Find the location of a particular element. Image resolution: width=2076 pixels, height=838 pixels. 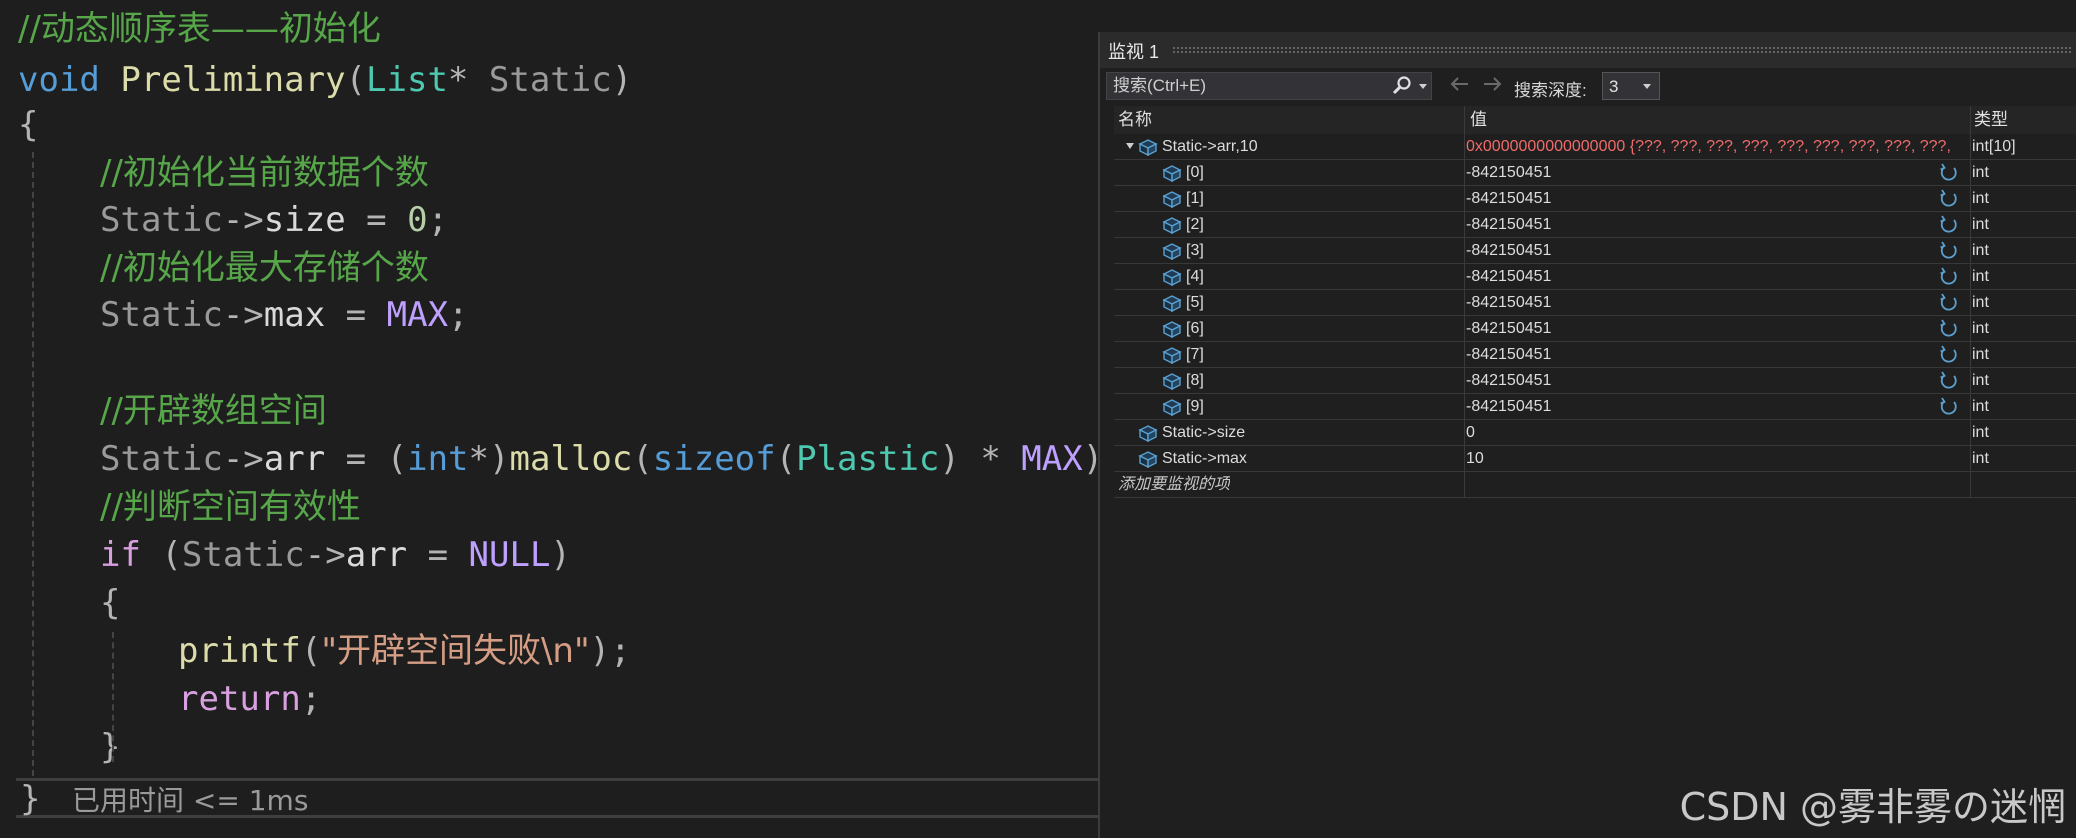

arrow-left-icon is located at coordinates (1460, 84).